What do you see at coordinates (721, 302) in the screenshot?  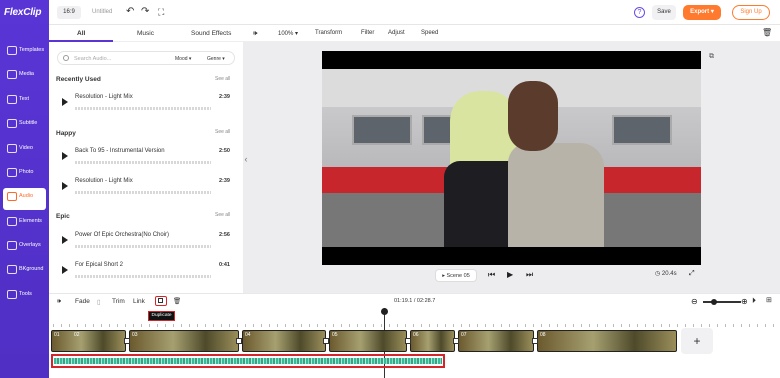 I see `timeline-zoom-slider: ⊖ ⊕` at bounding box center [721, 302].